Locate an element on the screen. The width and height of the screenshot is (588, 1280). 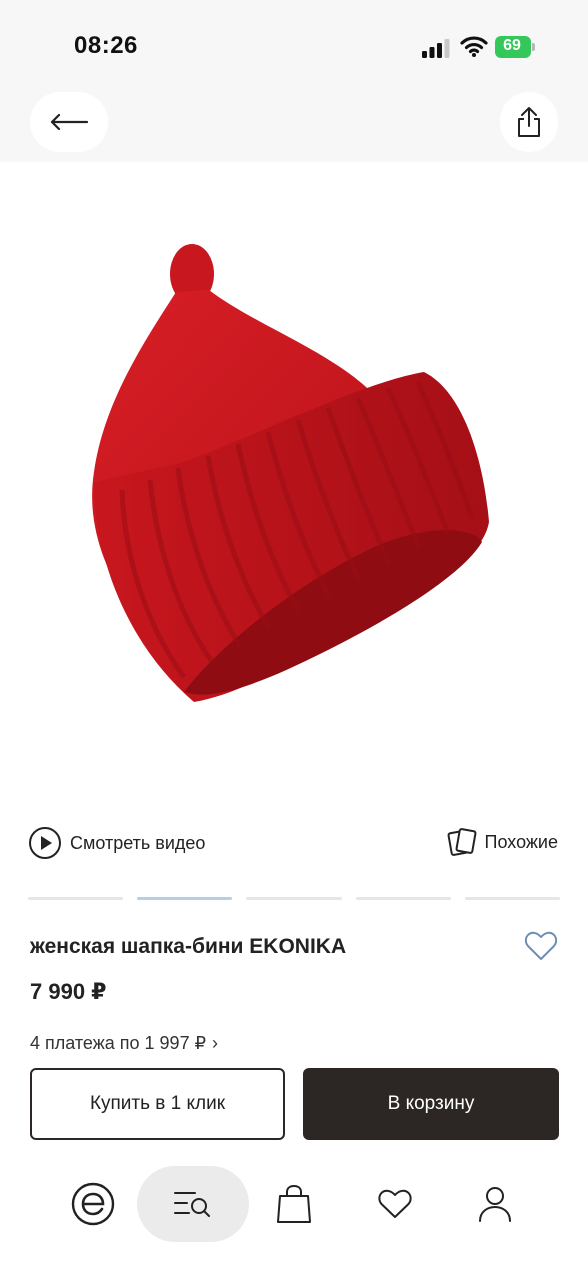
heart-icon is located at coordinates (395, 1203).